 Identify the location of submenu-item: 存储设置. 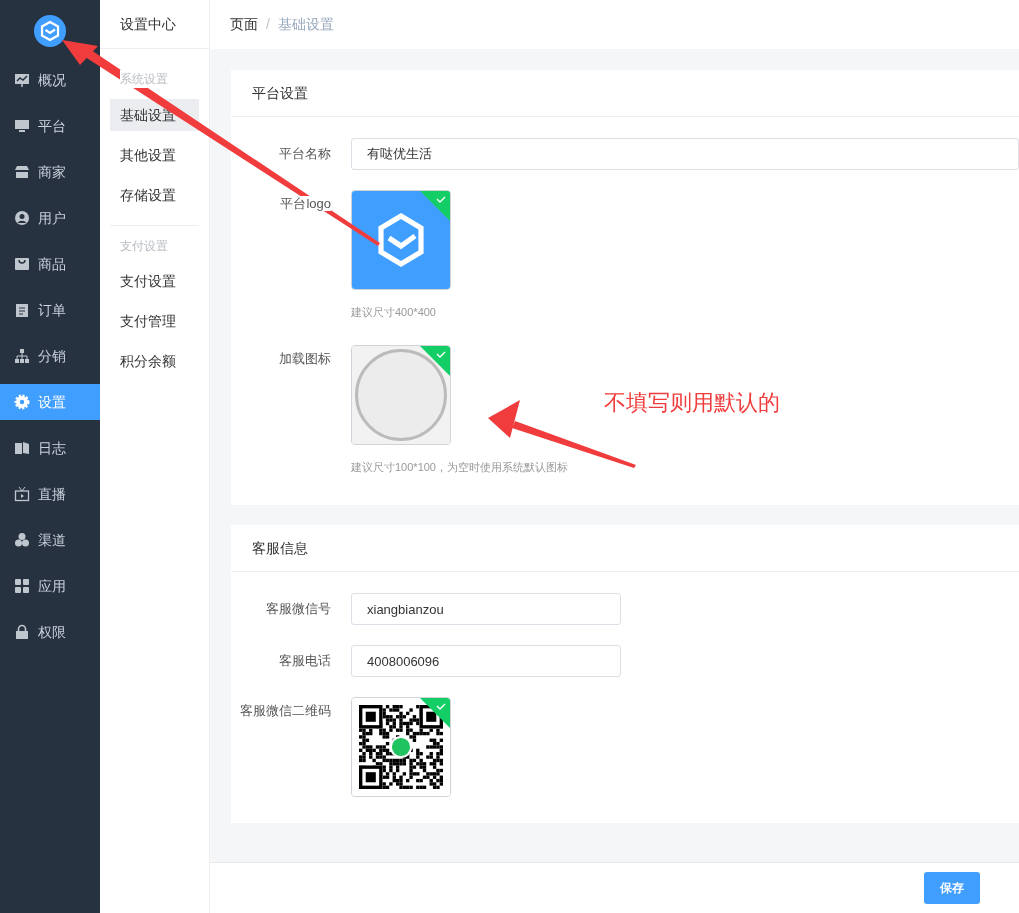
(154, 195).